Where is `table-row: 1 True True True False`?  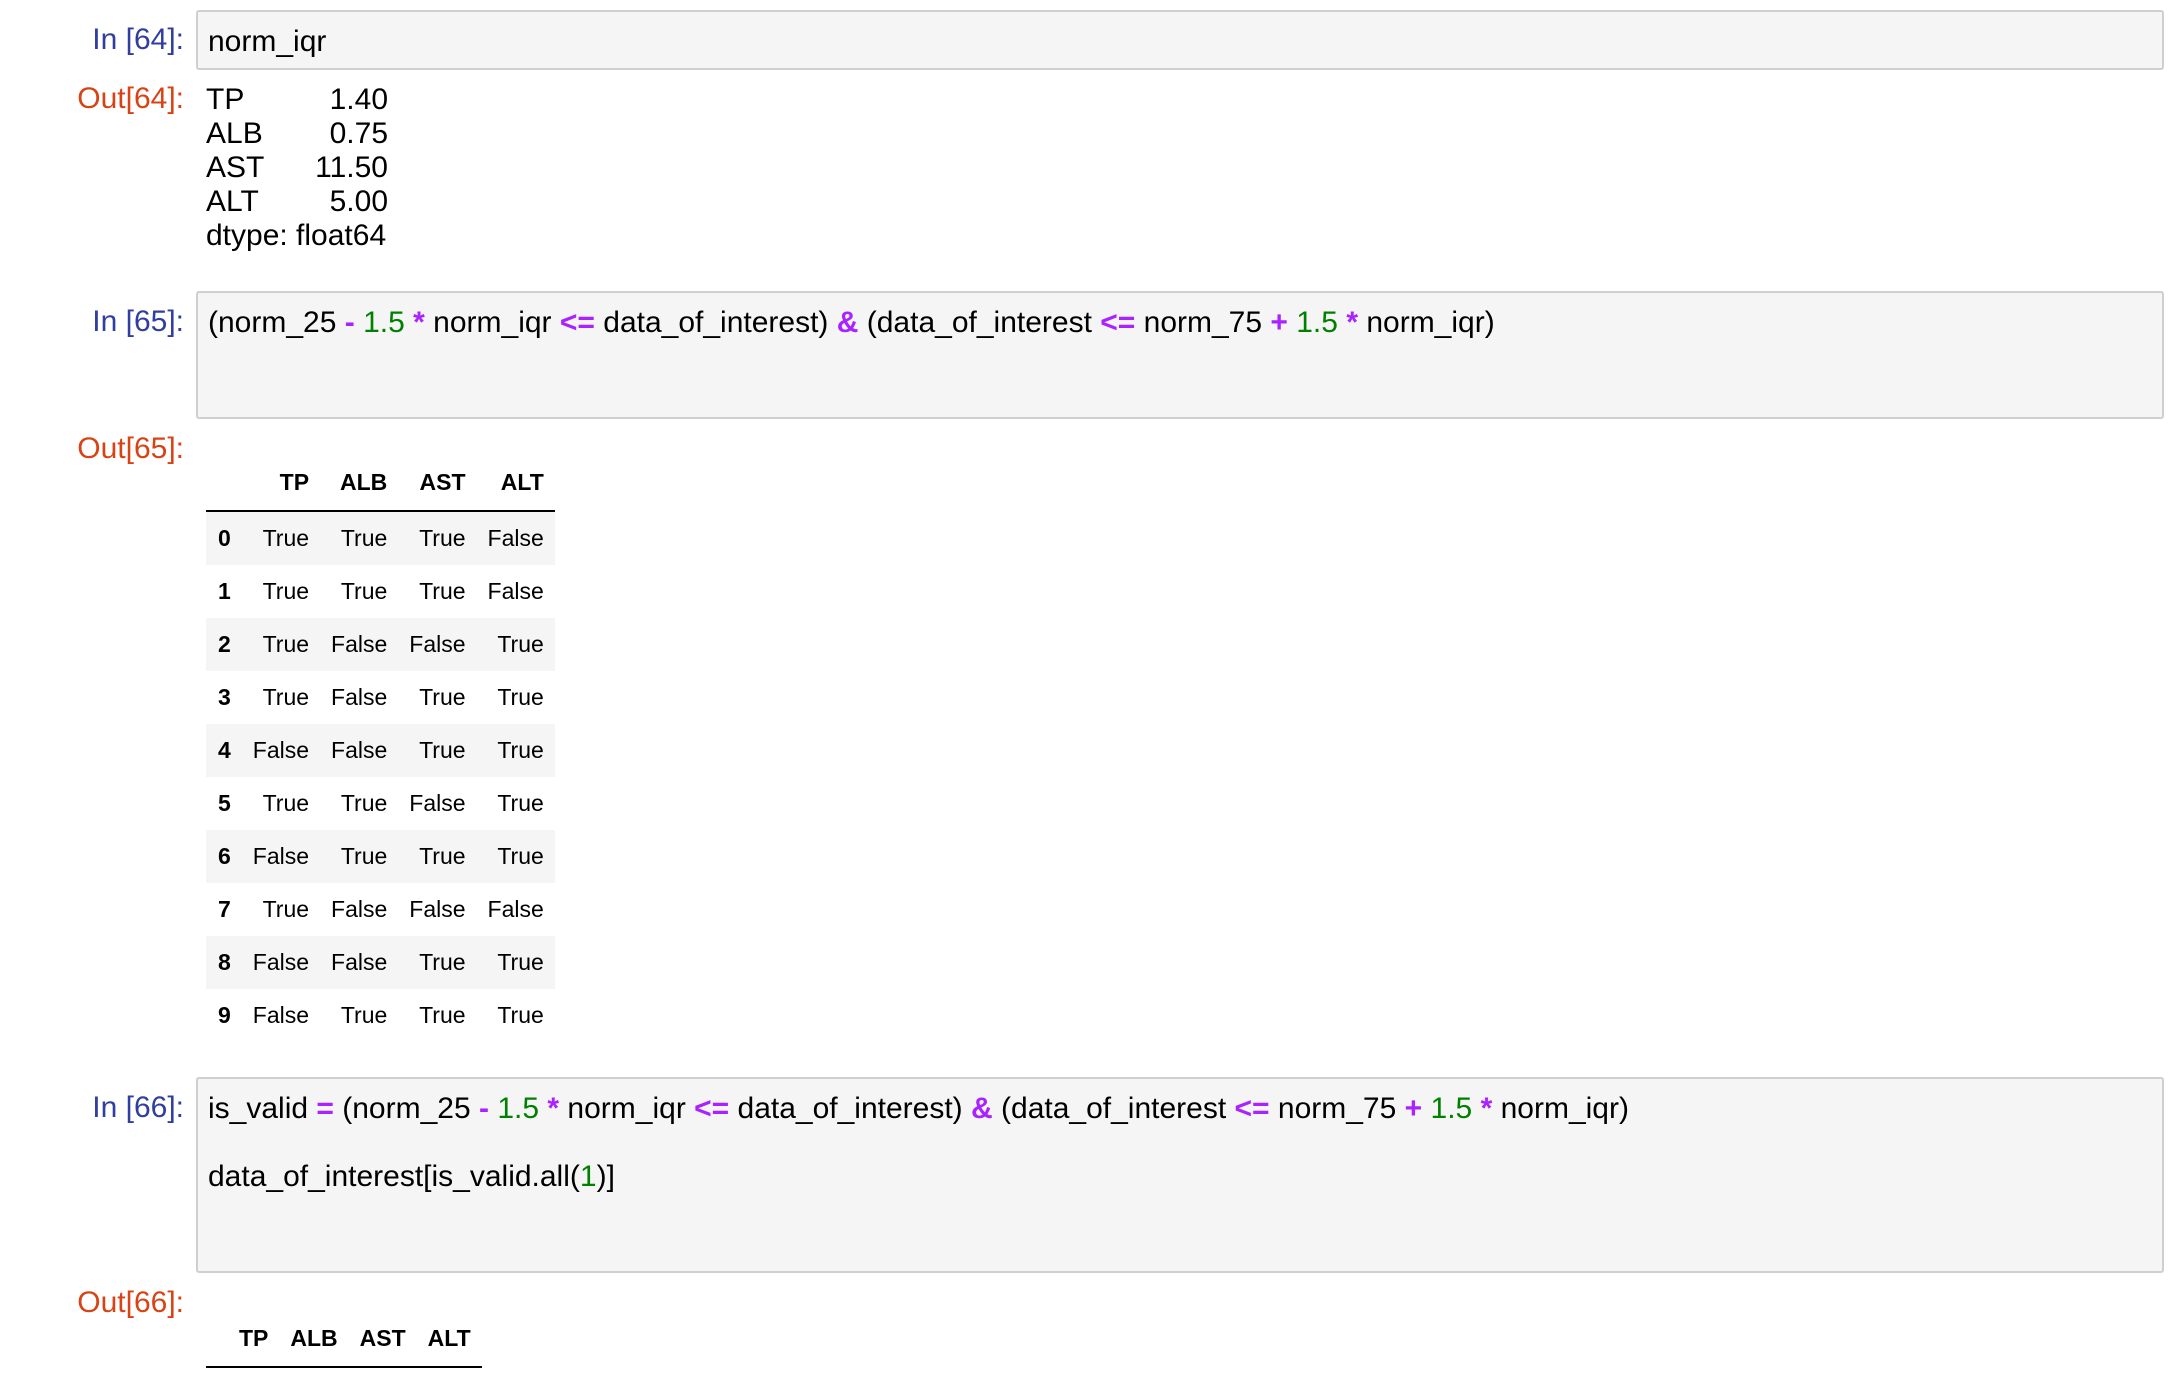
table-row: 1 True True True False is located at coordinates (380, 591).